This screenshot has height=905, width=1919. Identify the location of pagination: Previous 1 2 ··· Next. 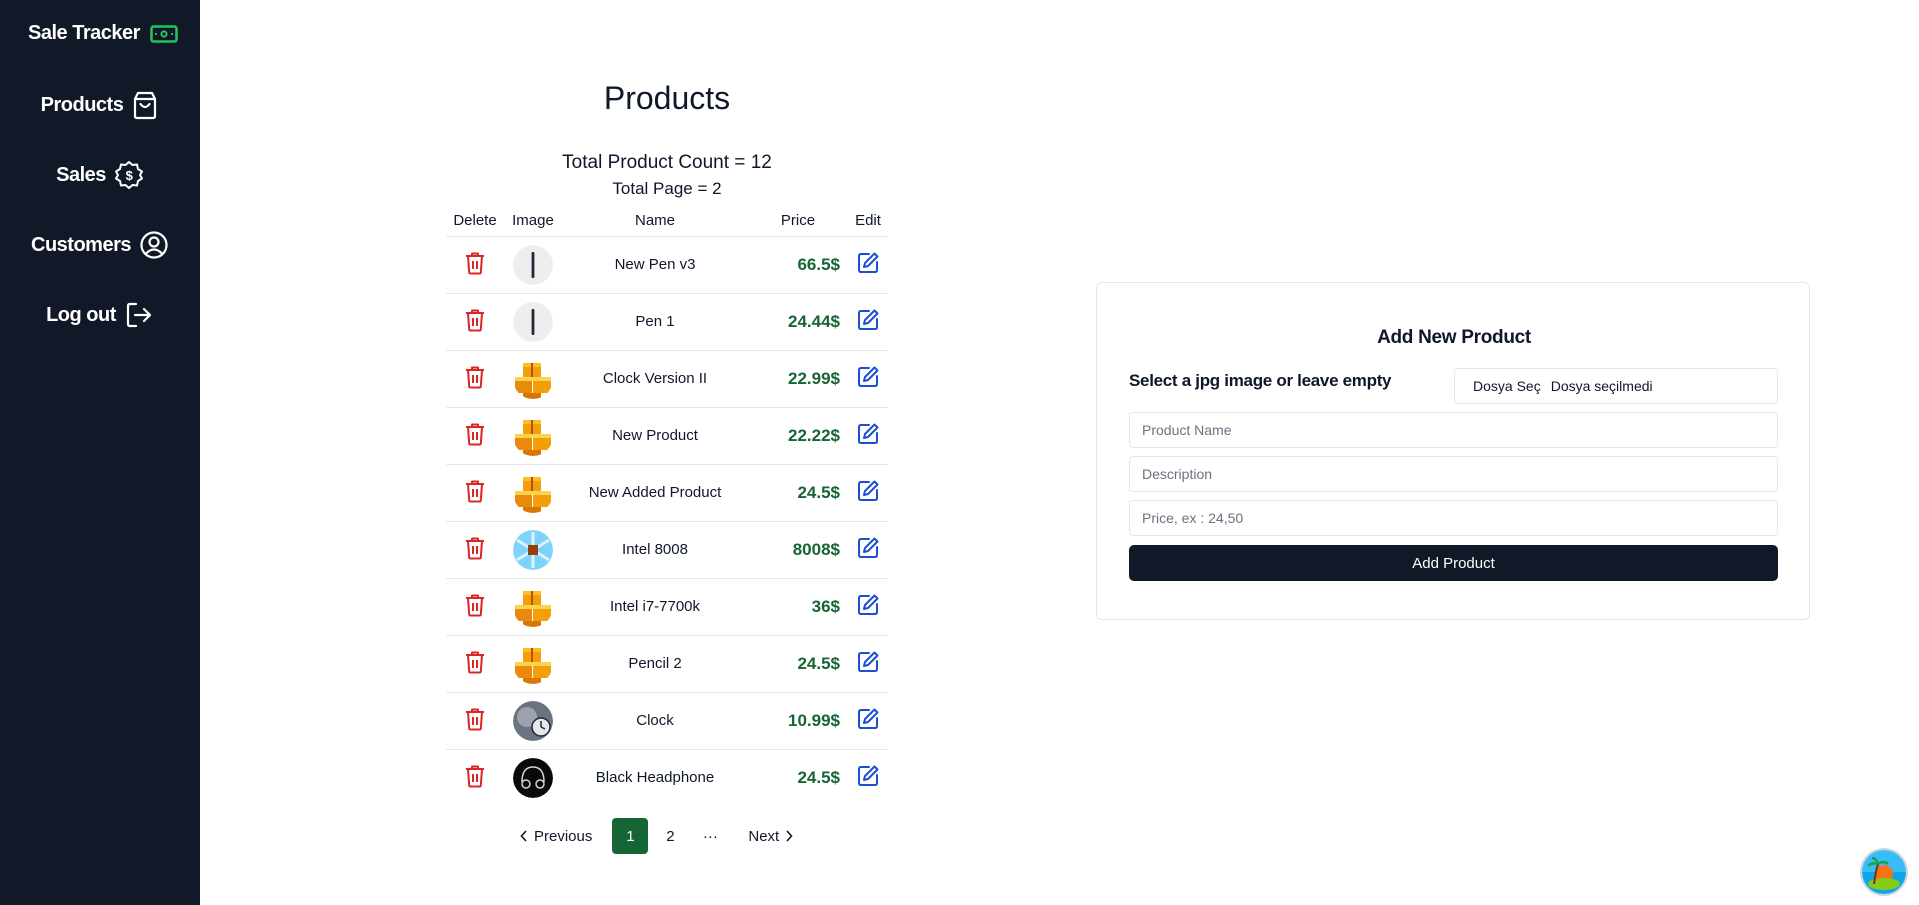
(656, 836).